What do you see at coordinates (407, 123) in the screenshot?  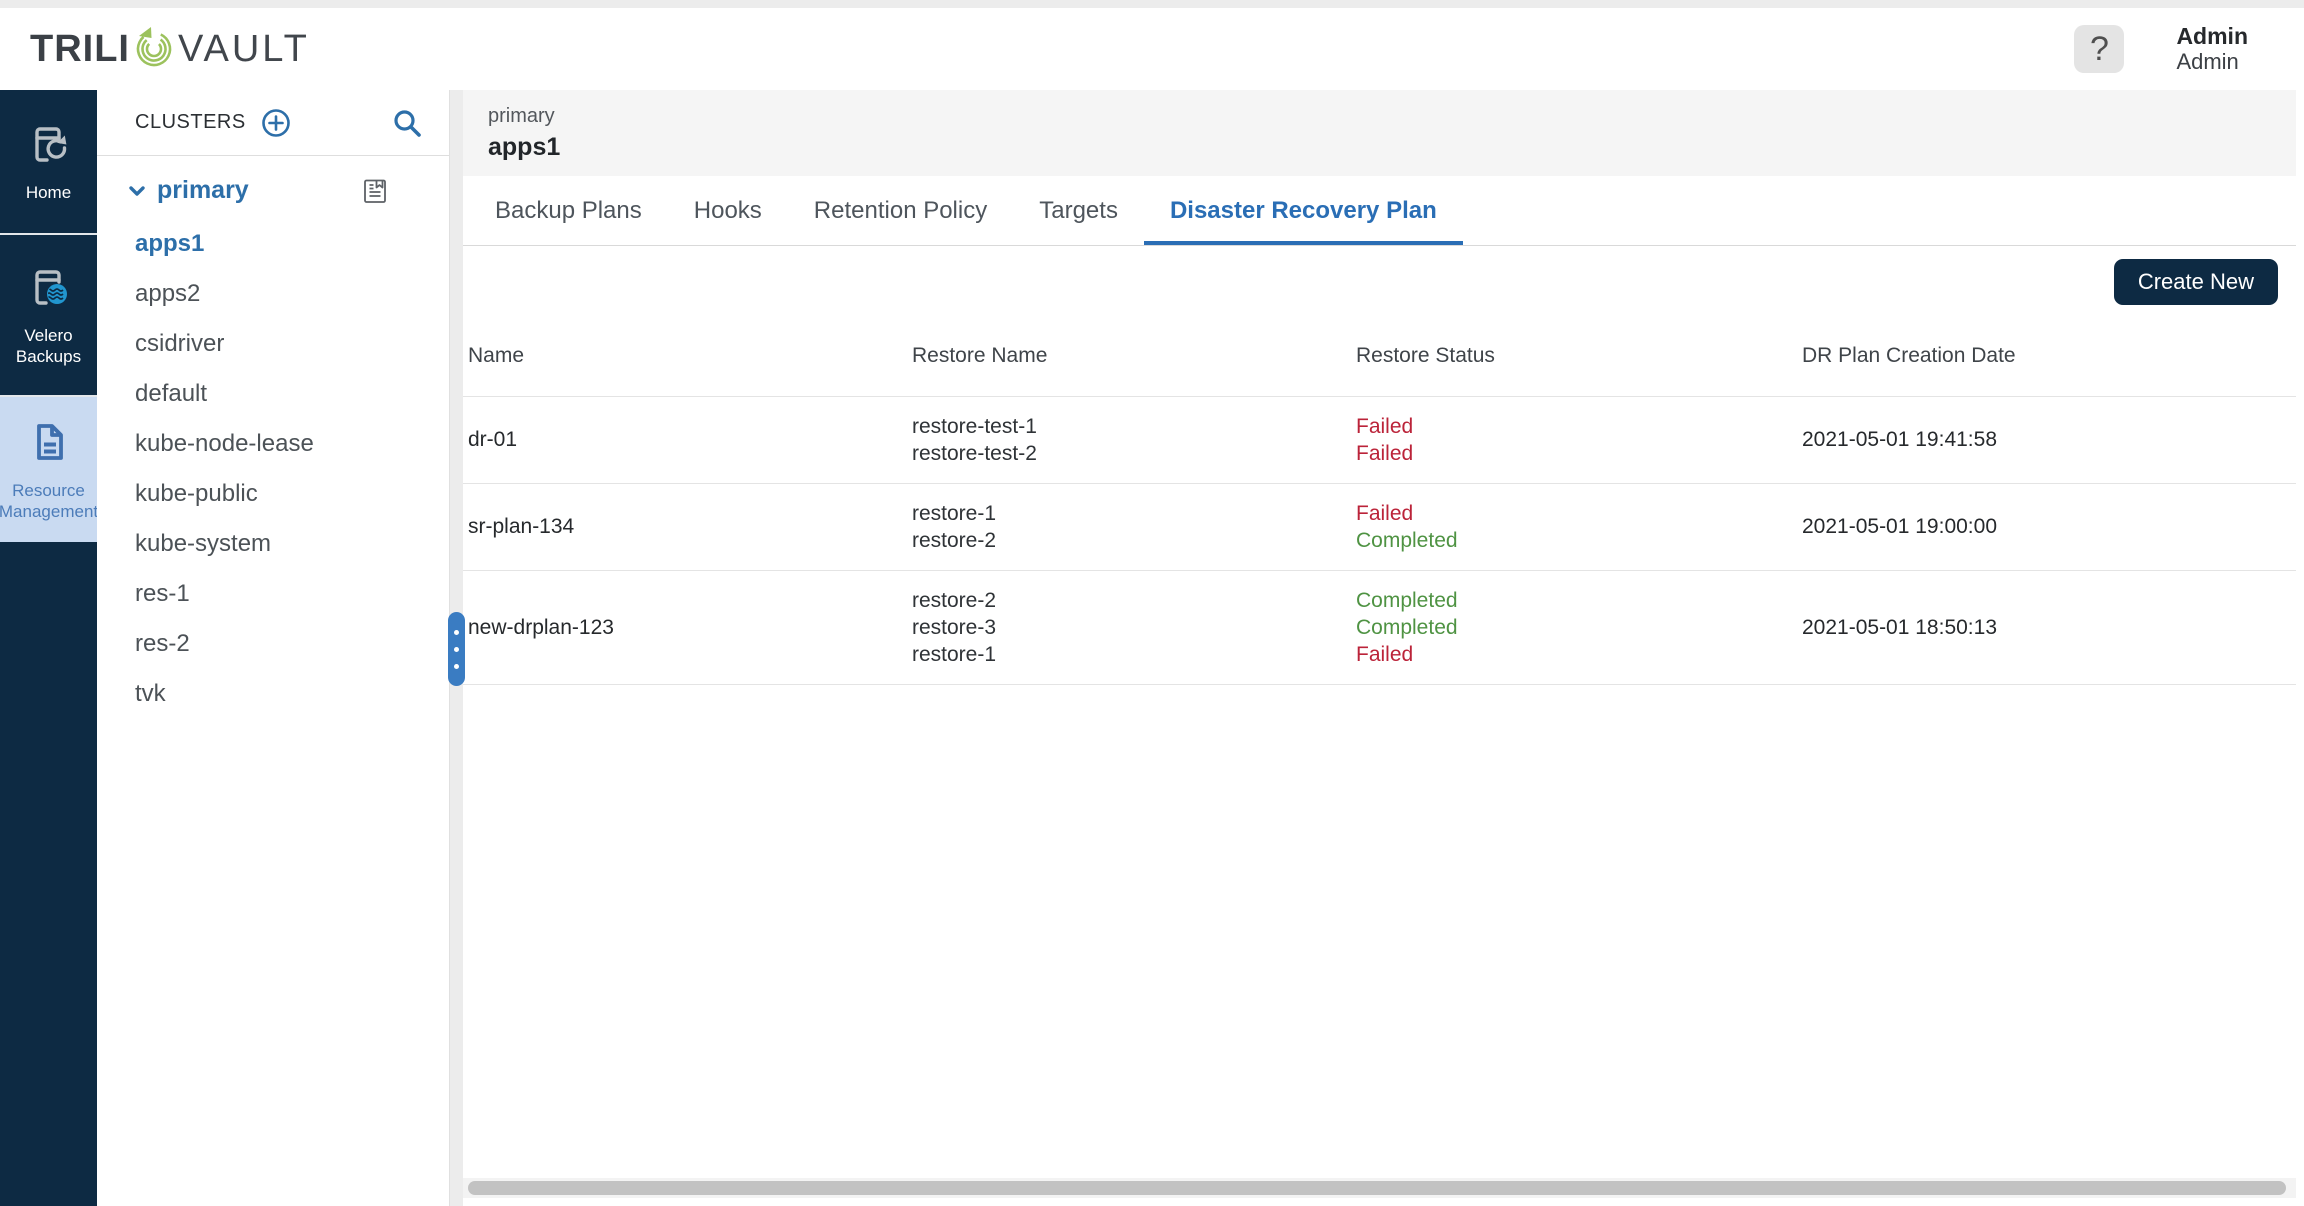 I see `search-icon` at bounding box center [407, 123].